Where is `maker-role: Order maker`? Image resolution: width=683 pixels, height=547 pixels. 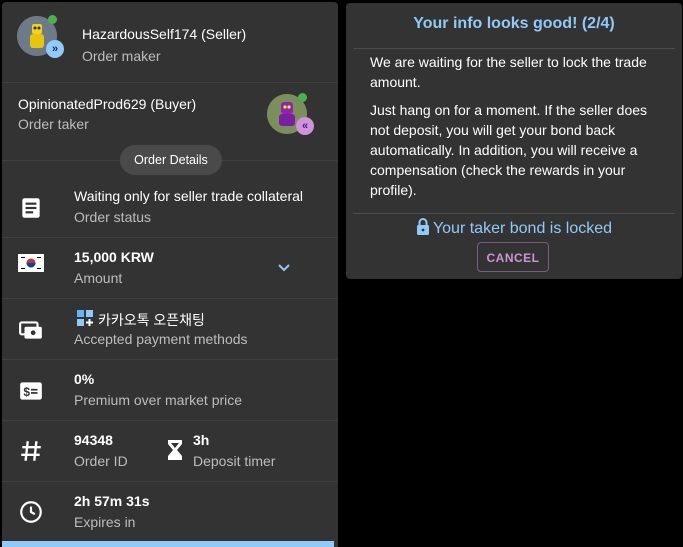
maker-role: Order maker is located at coordinates (121, 56).